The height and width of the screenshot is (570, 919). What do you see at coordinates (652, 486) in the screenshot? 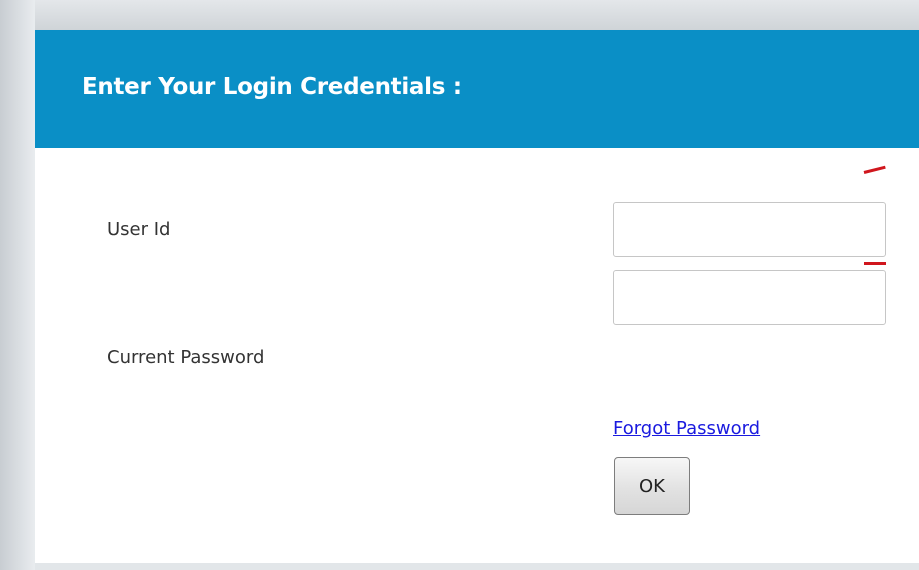
I see `ok-button: OK` at bounding box center [652, 486].